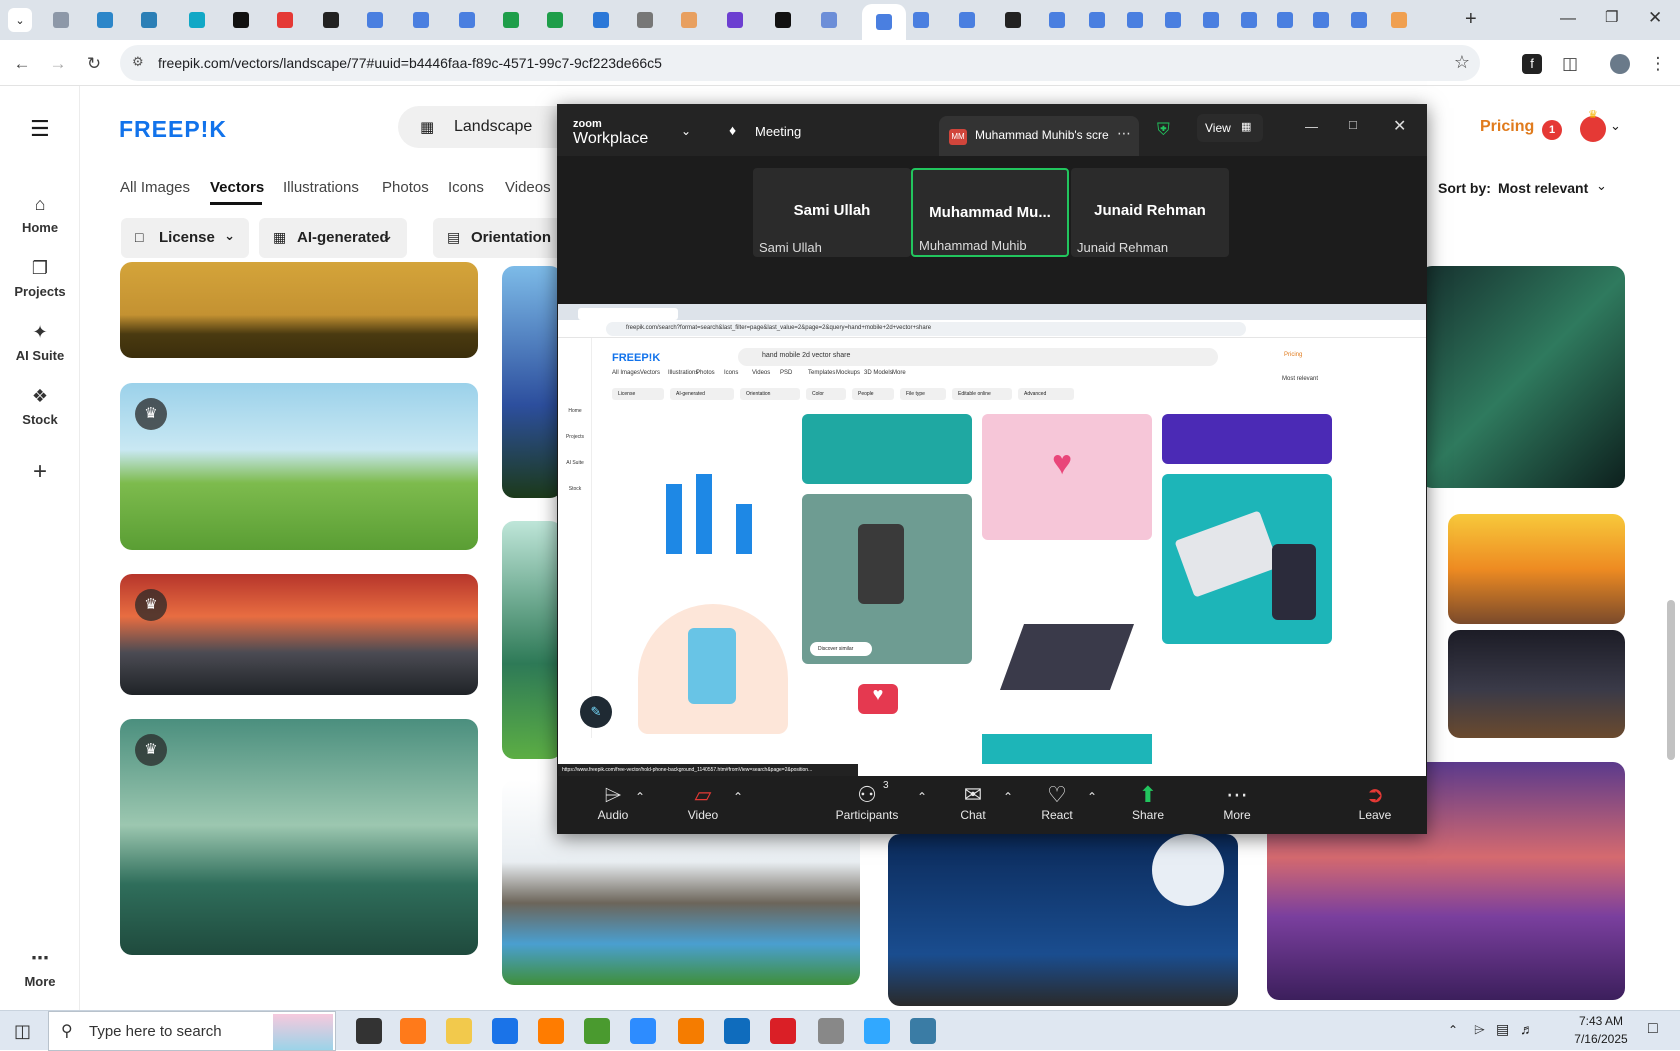 The width and height of the screenshot is (1680, 1051). Describe the element at coordinates (778, 131) in the screenshot. I see `meeting-label: Meeting` at that location.